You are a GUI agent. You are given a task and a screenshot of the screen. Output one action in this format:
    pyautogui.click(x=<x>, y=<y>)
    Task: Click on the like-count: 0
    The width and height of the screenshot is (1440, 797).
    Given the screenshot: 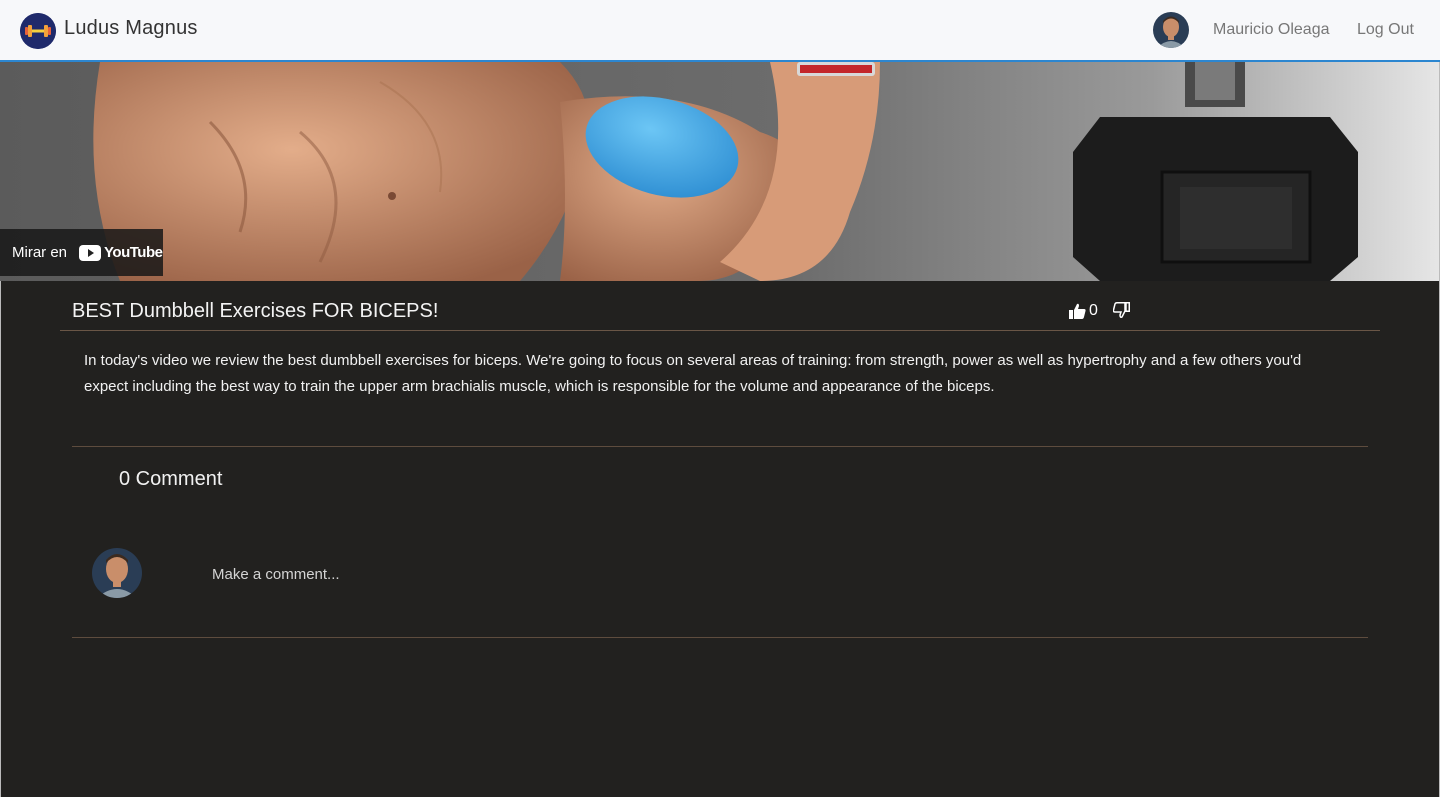 What is the action you would take?
    pyautogui.click(x=1093, y=310)
    